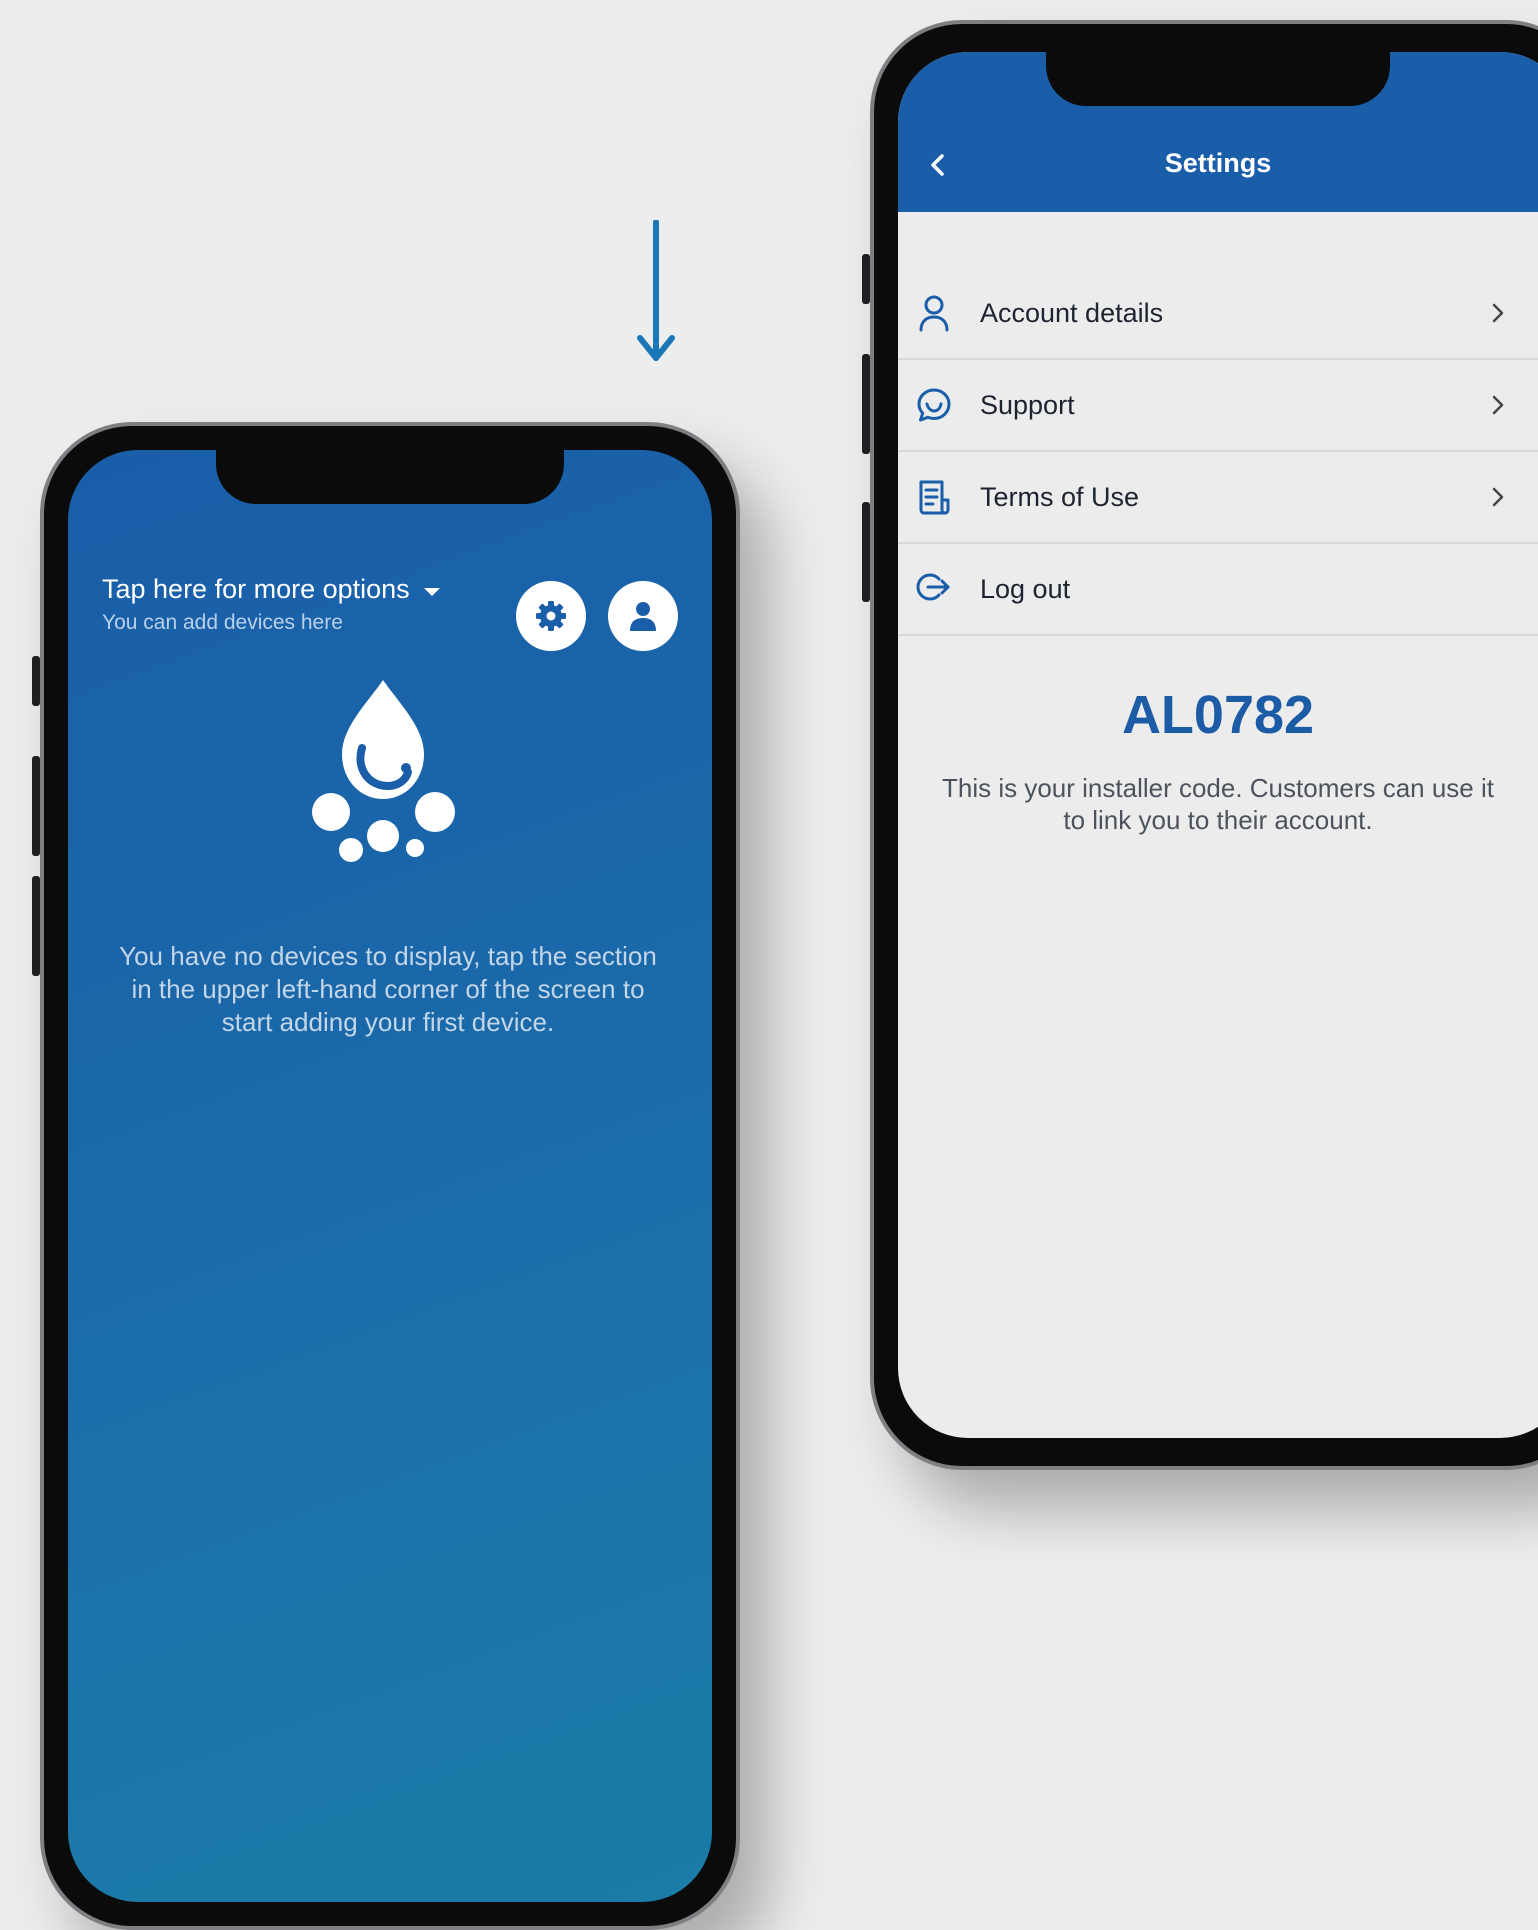 The image size is (1538, 1930). I want to click on chat-icon, so click(934, 405).